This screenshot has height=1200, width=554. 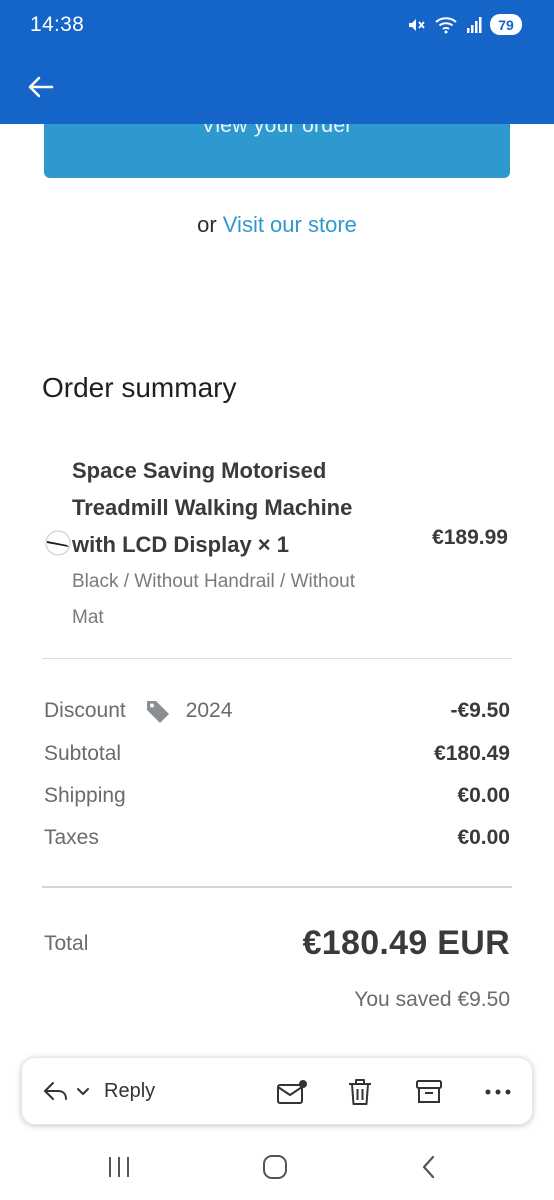 What do you see at coordinates (58, 543) in the screenshot?
I see `product-image` at bounding box center [58, 543].